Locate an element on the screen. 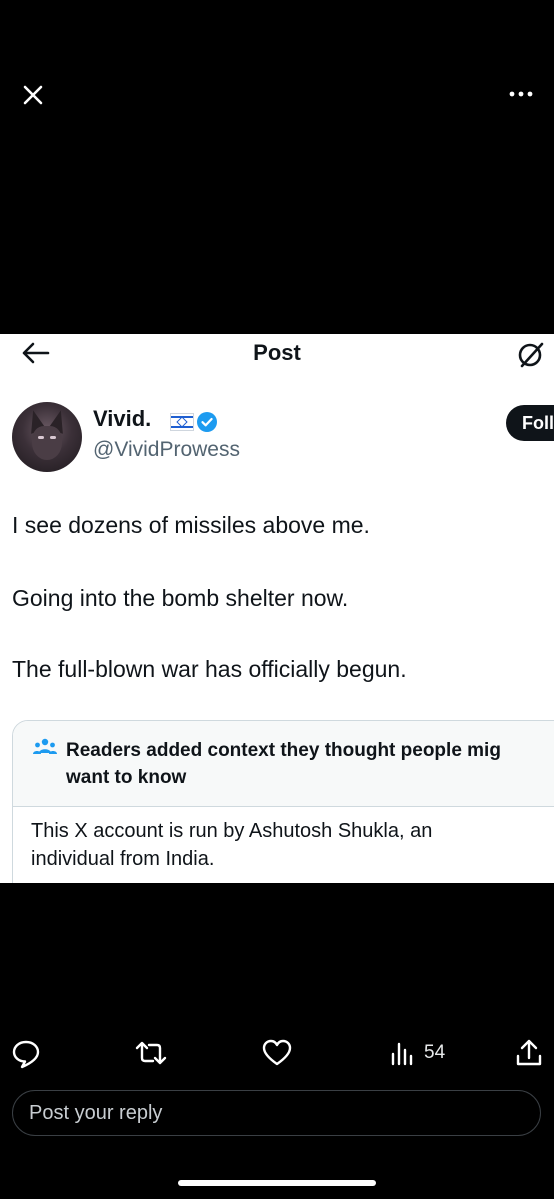 Image resolution: width=554 pixels, height=1199 pixels. reply-icon is located at coordinates (26, 1053).